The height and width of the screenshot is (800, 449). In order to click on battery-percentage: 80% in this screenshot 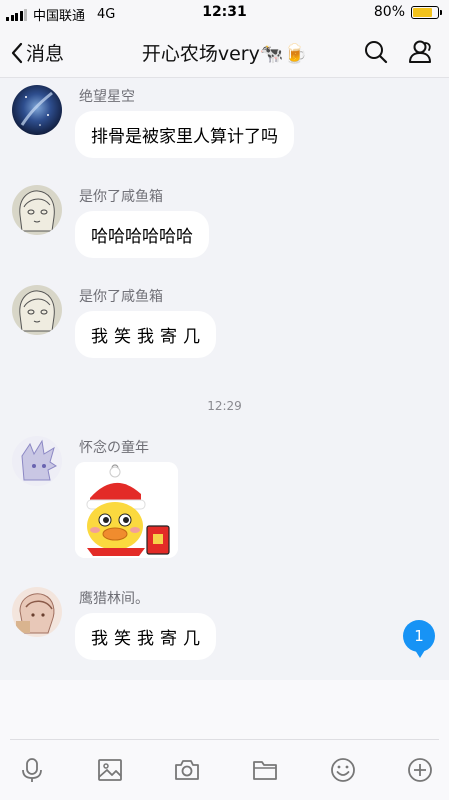, I will do `click(389, 12)`.